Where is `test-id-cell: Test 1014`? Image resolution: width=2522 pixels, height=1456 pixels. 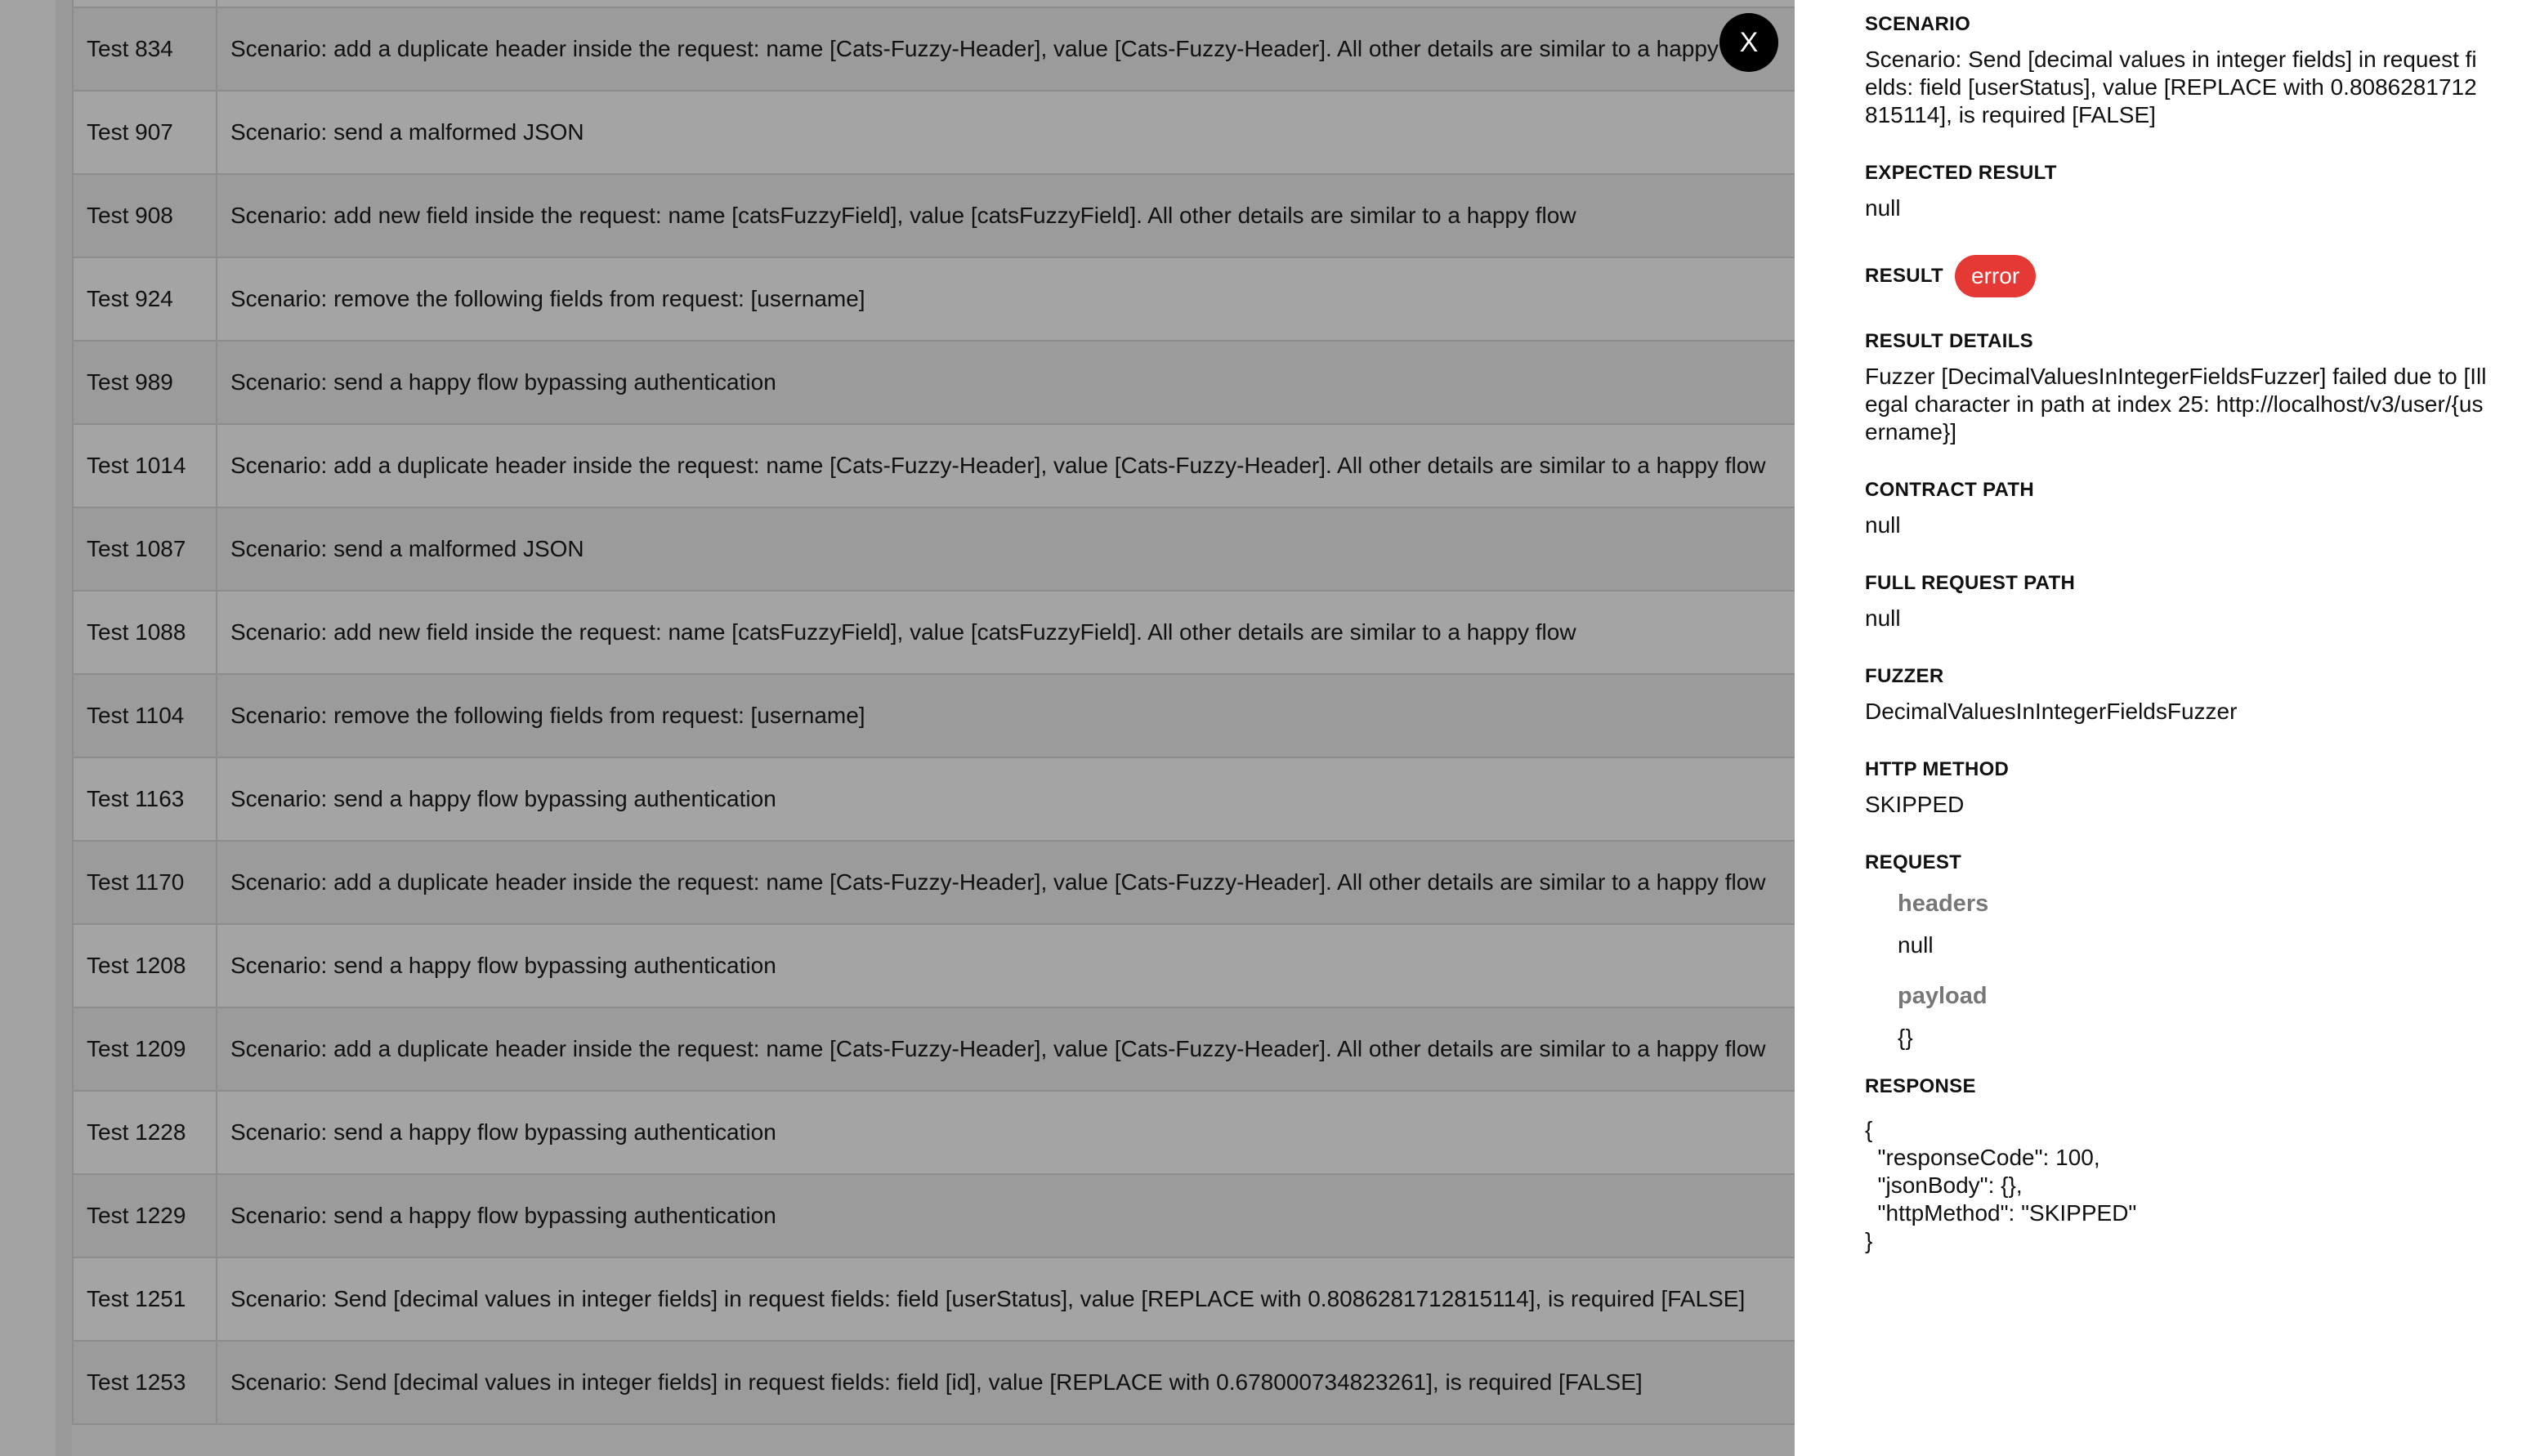 test-id-cell: Test 1014 is located at coordinates (144, 465).